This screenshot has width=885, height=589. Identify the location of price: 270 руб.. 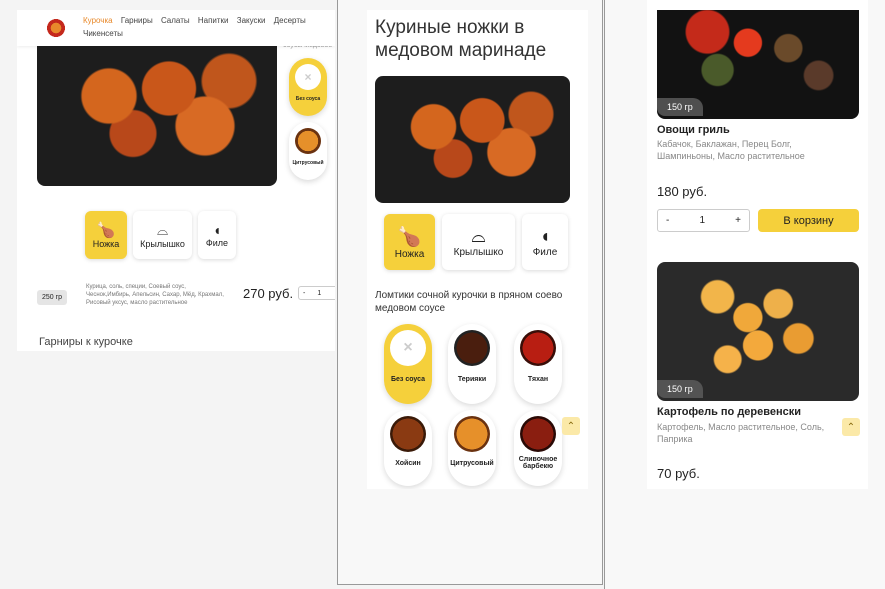
(268, 293).